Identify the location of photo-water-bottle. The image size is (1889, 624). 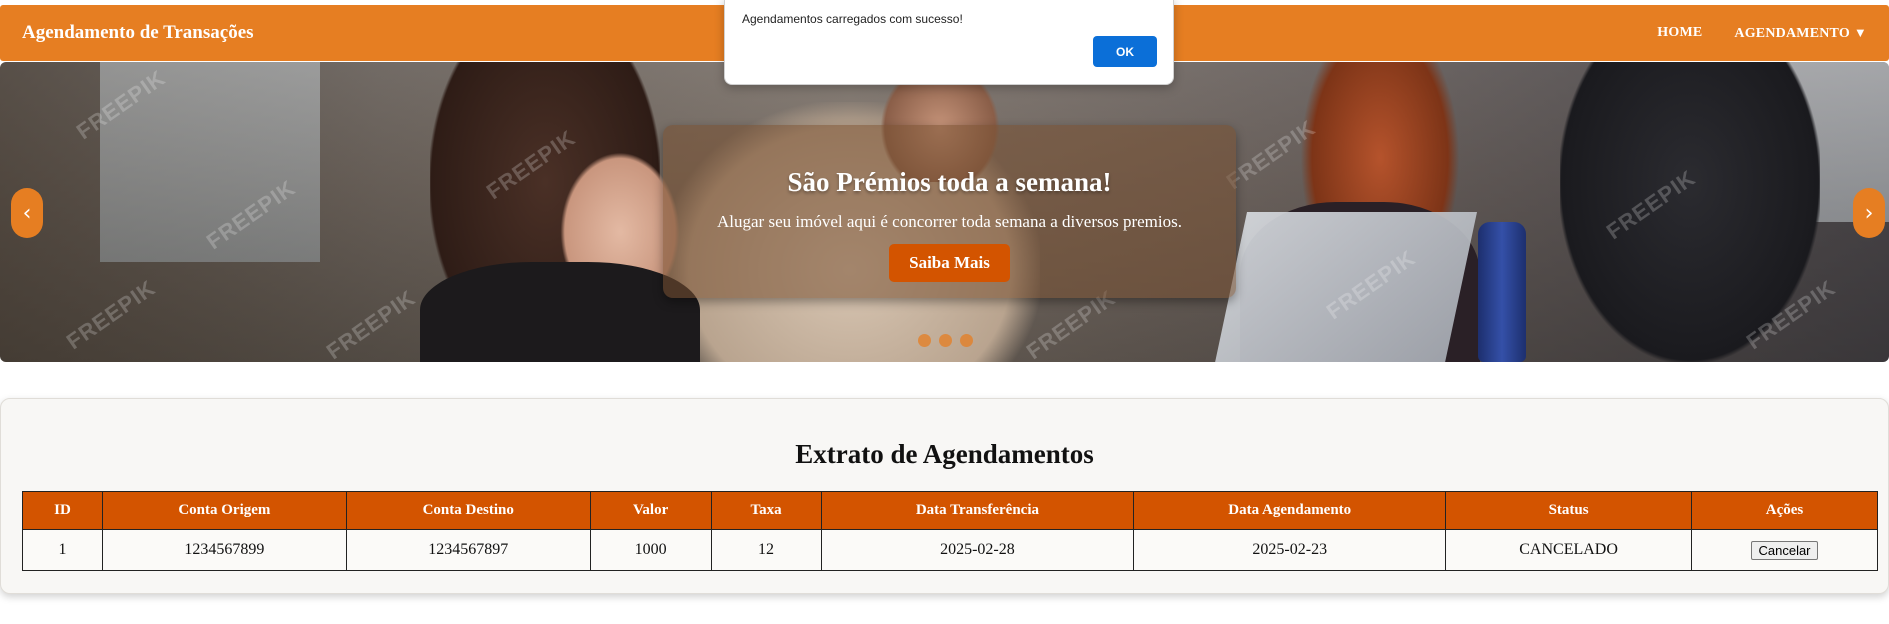
(1502, 292).